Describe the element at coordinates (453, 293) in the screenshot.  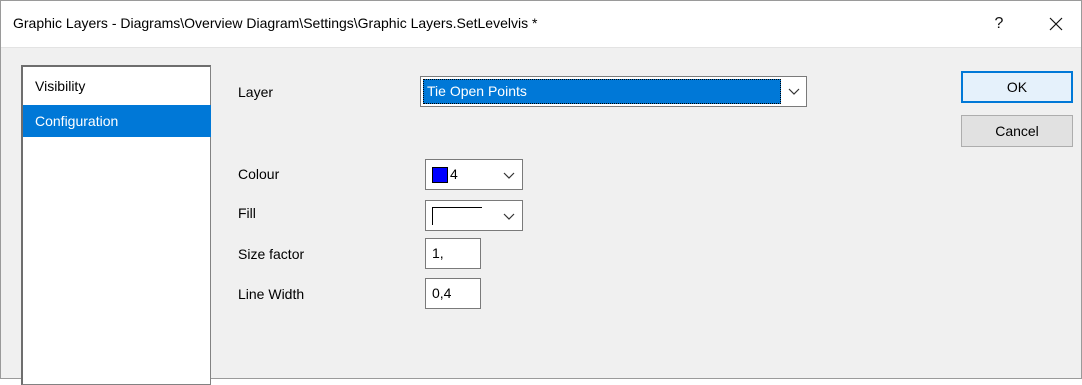
I see `line-width-input: 0,4` at that location.